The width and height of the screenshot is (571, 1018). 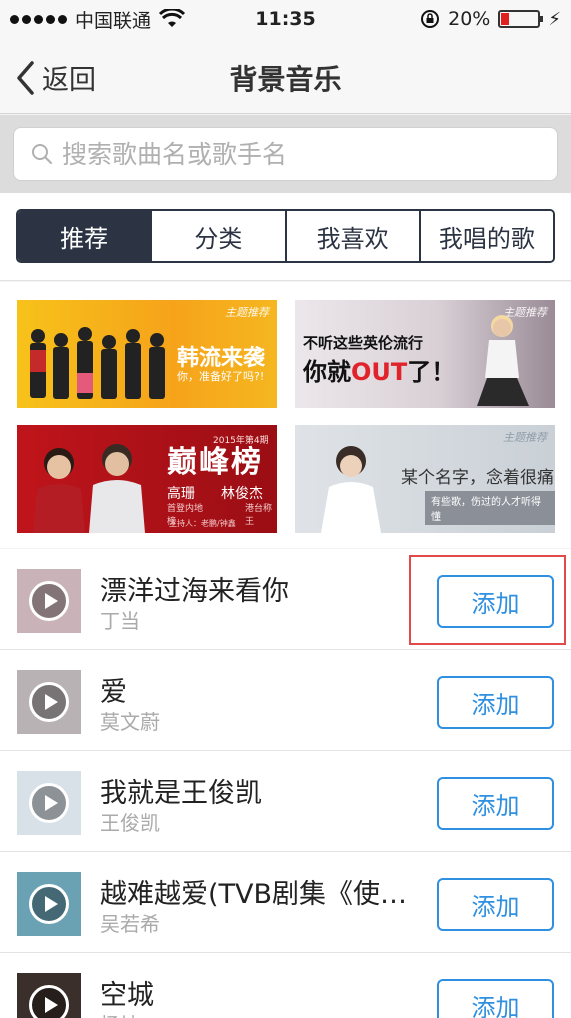 What do you see at coordinates (554, 19) in the screenshot?
I see `charging-icon: ⚡` at bounding box center [554, 19].